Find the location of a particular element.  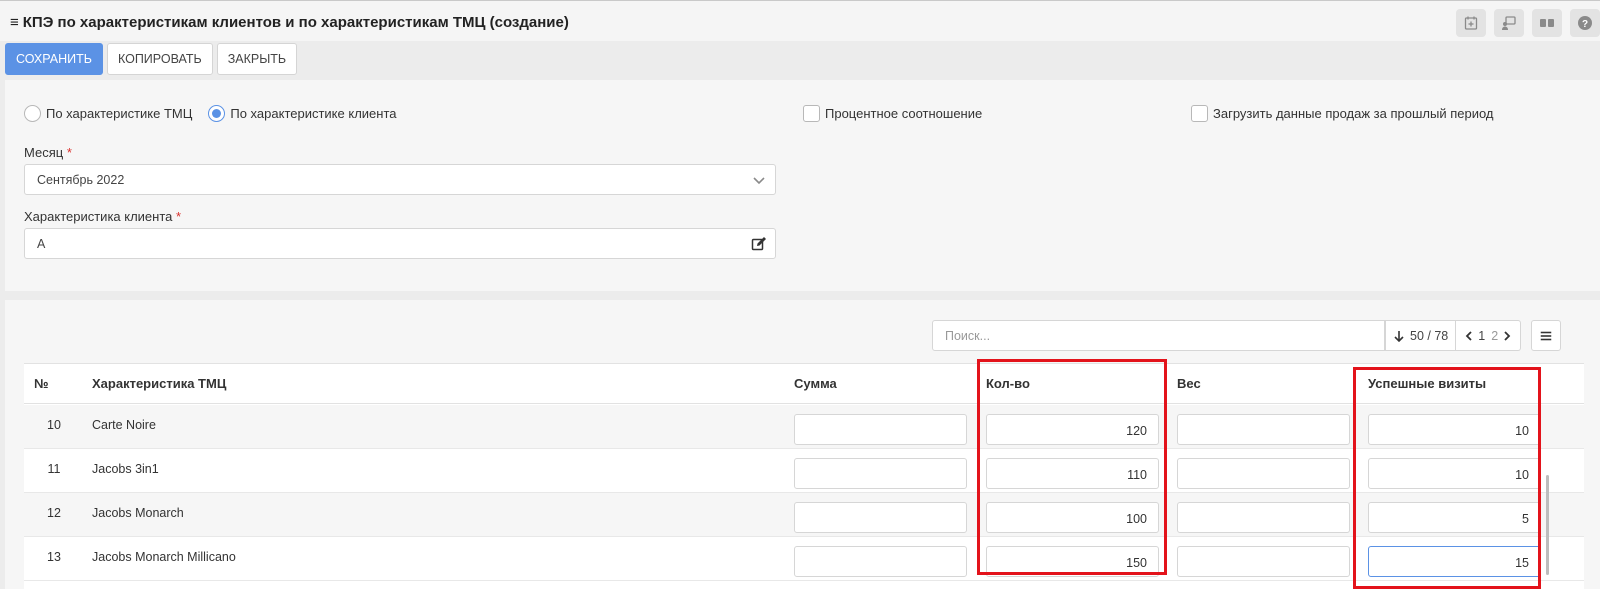

chevron-right-icon is located at coordinates (1507, 336).